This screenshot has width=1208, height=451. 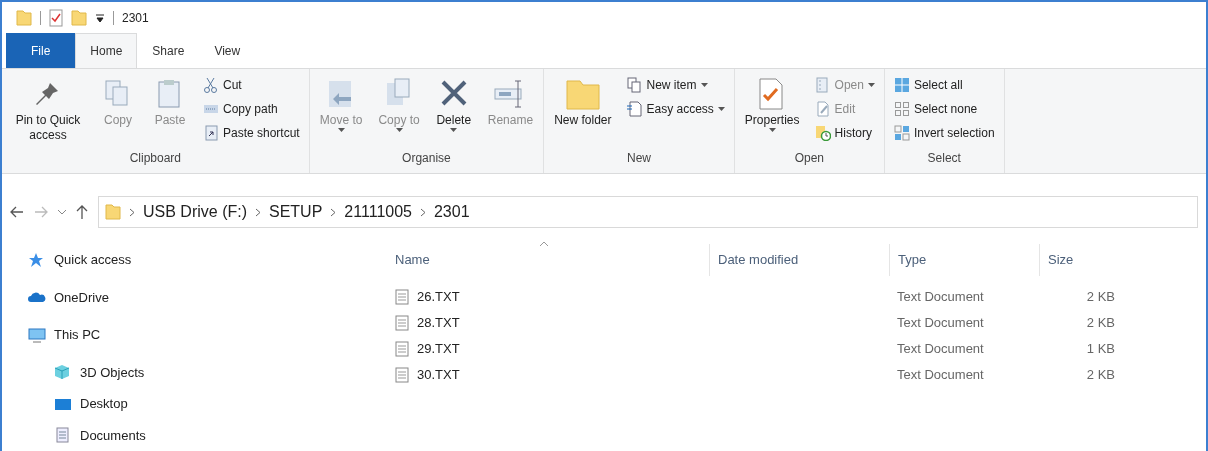 I want to click on back-icon, so click(x=17, y=212).